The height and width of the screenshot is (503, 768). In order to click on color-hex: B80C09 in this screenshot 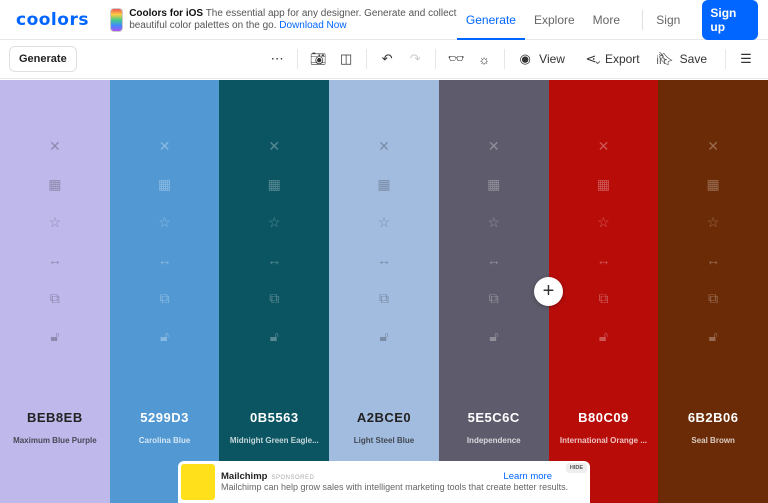, I will do `click(604, 417)`.